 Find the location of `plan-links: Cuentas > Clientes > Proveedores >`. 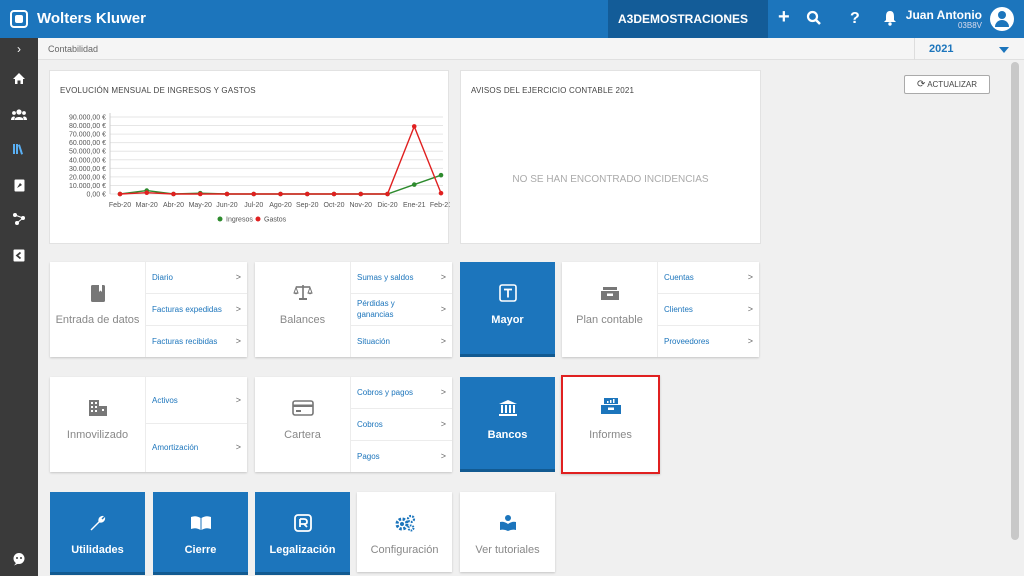

plan-links: Cuentas > Clientes > Proveedores > is located at coordinates (708, 309).